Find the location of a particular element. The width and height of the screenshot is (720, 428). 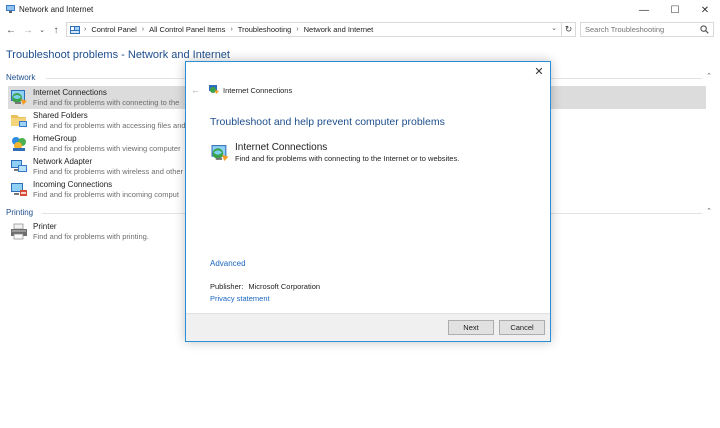

up-button: ↑ is located at coordinates (56, 30).